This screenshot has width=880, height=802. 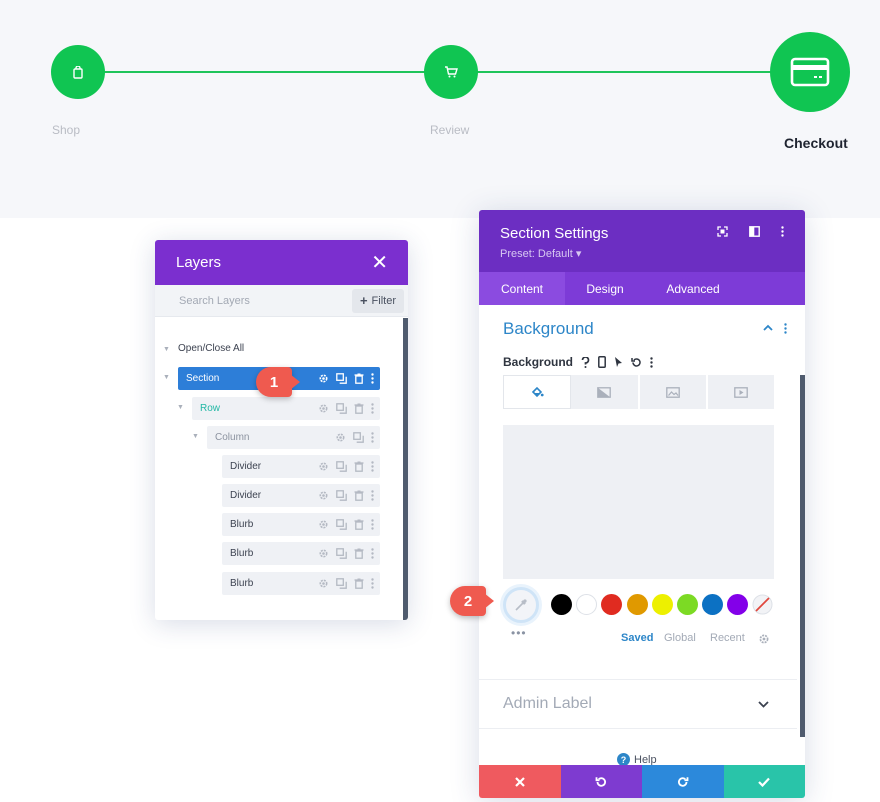 What do you see at coordinates (662, 604) in the screenshot?
I see `color-swatch-yellow` at bounding box center [662, 604].